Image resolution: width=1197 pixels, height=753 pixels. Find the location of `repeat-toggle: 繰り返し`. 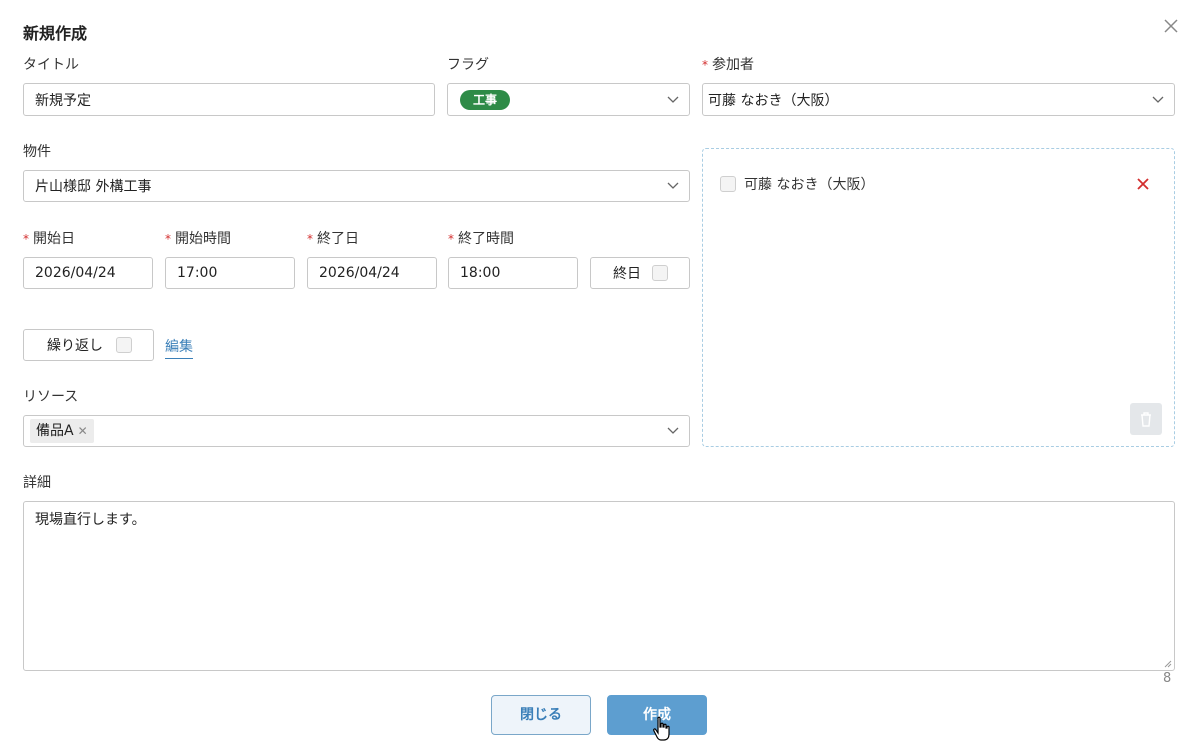

repeat-toggle: 繰り返し is located at coordinates (88, 345).